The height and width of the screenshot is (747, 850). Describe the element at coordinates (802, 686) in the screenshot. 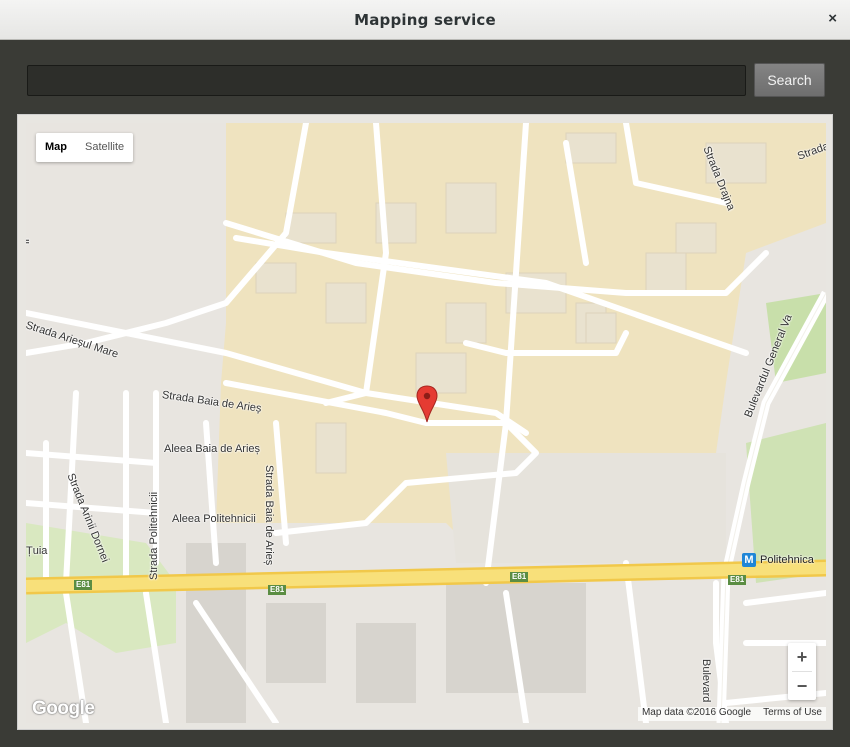

I see `zoom-out-button: −` at that location.